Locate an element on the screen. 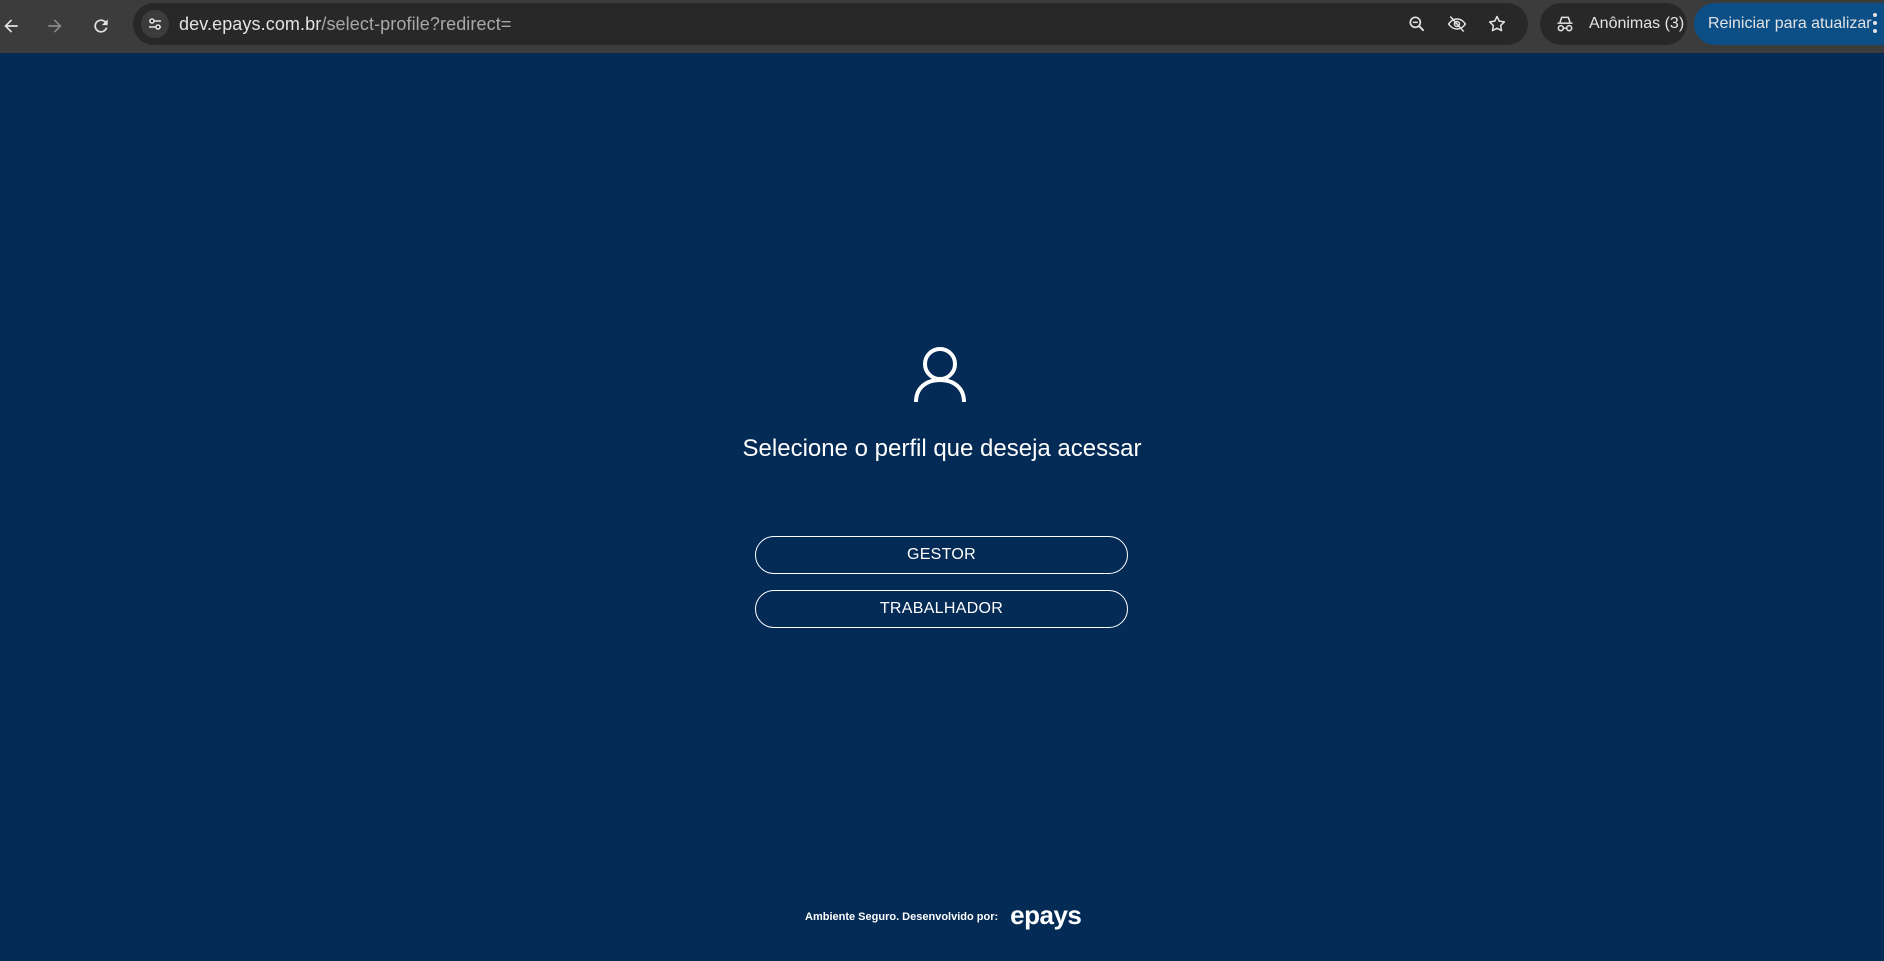 The width and height of the screenshot is (1884, 961). bookmark-button is located at coordinates (1497, 24).